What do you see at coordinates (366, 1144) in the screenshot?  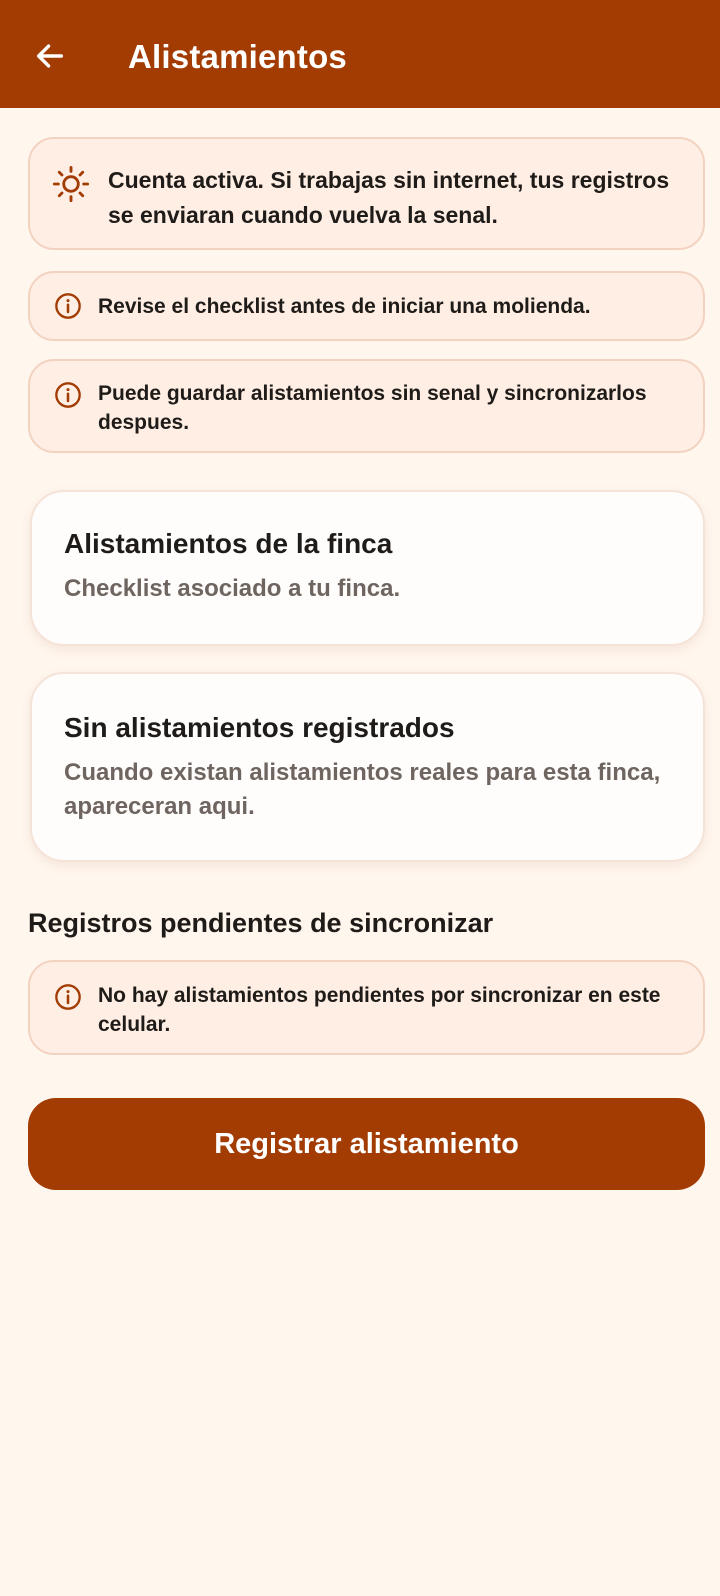 I see `register-checklist-button: Registrar alistamiento` at bounding box center [366, 1144].